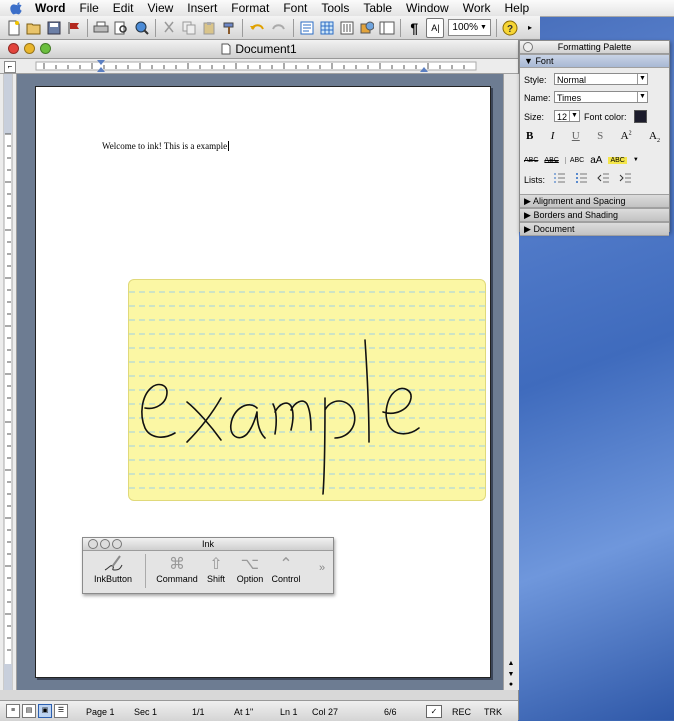  What do you see at coordinates (177, 569) in the screenshot?
I see `command-key-button: ⌘ Command` at bounding box center [177, 569].